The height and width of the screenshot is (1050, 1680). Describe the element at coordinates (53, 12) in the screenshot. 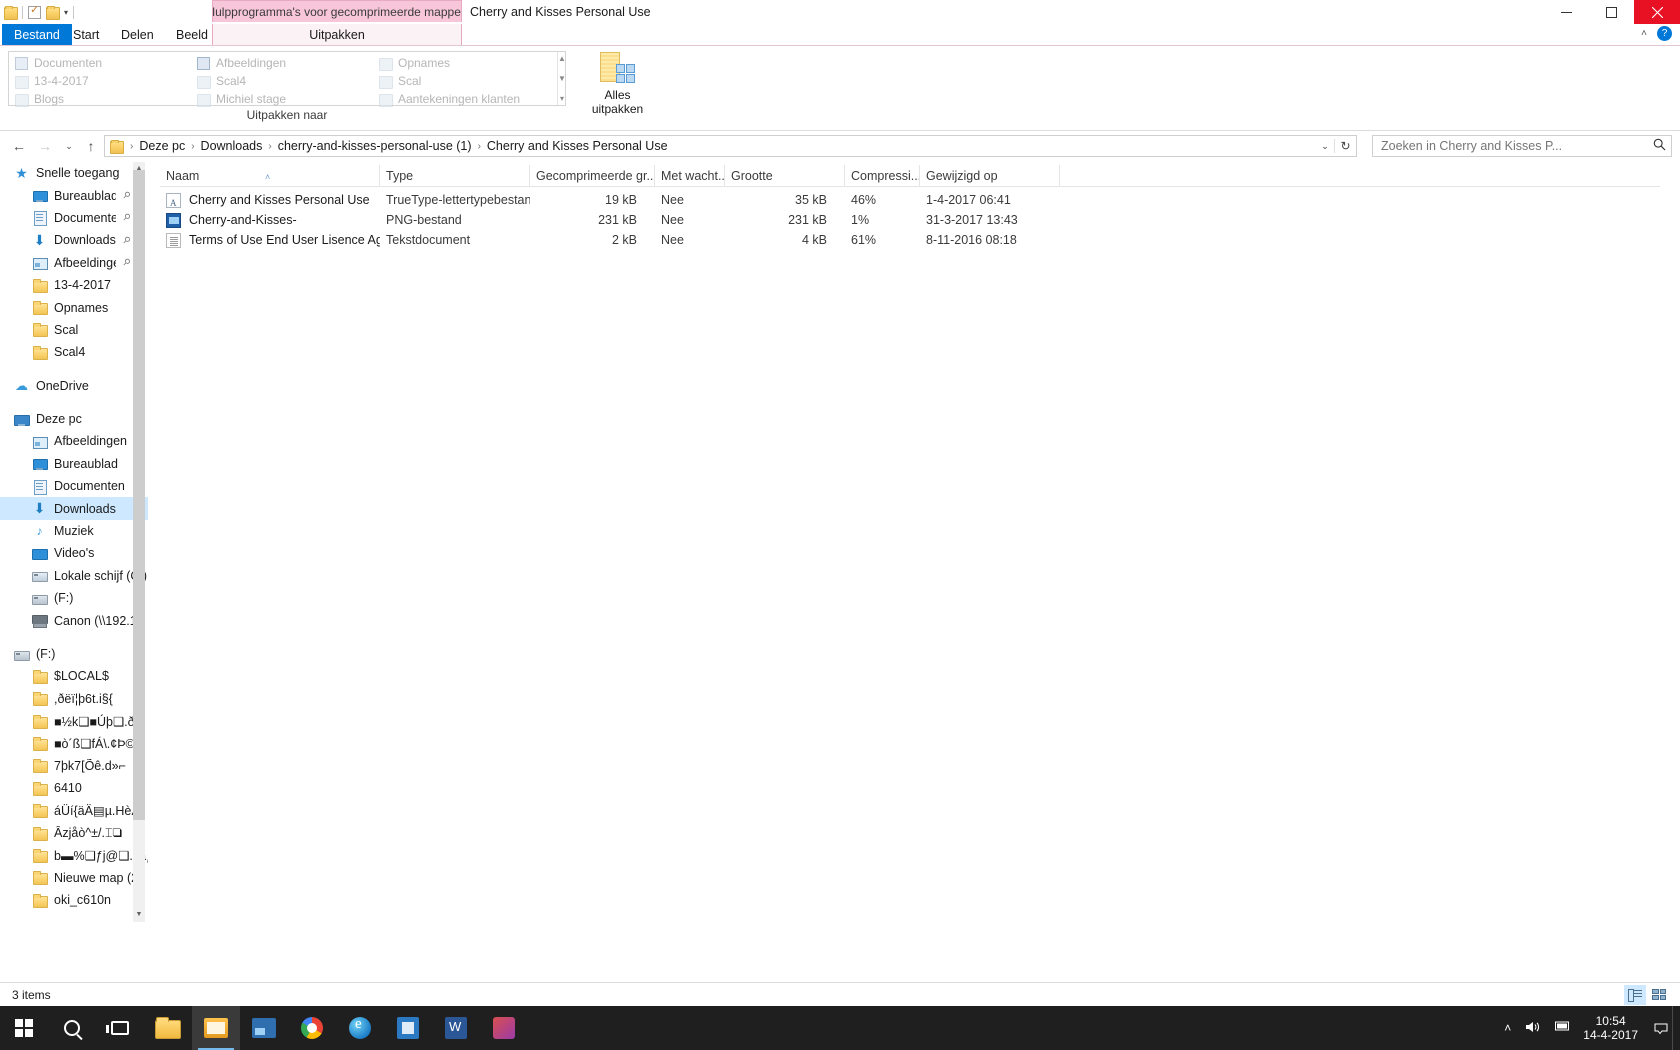

I see `new-folder-icon` at that location.